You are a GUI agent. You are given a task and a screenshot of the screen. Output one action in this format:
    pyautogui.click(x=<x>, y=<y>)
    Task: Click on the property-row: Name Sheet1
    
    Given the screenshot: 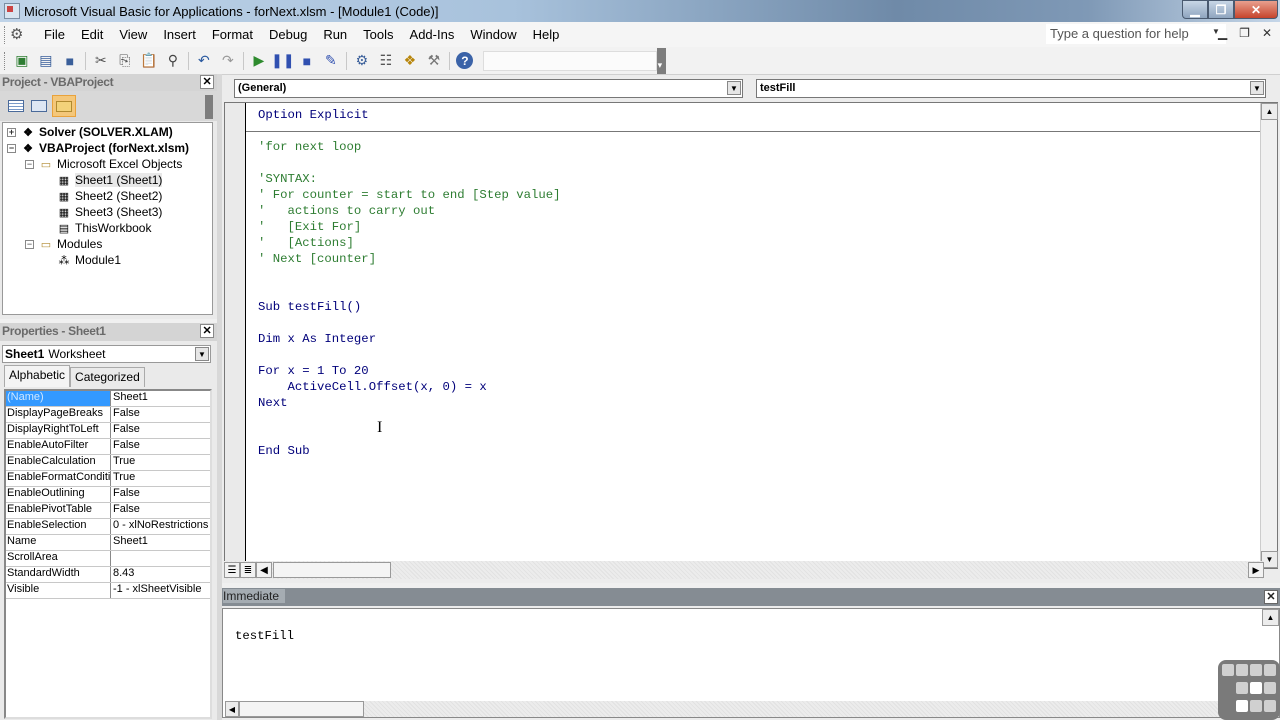 What is the action you would take?
    pyautogui.click(x=108, y=543)
    